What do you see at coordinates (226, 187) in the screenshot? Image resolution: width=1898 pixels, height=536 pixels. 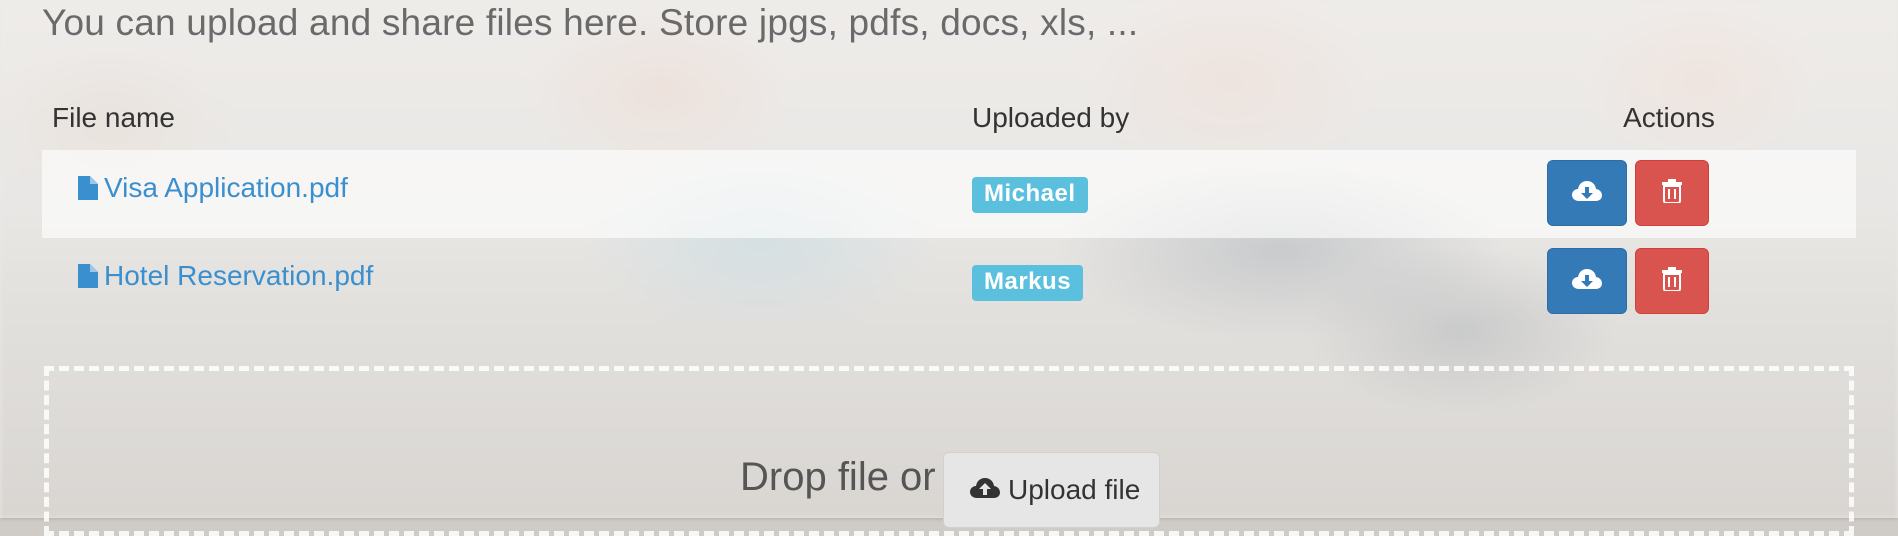 I see `file-name: Visa Application.pdf` at bounding box center [226, 187].